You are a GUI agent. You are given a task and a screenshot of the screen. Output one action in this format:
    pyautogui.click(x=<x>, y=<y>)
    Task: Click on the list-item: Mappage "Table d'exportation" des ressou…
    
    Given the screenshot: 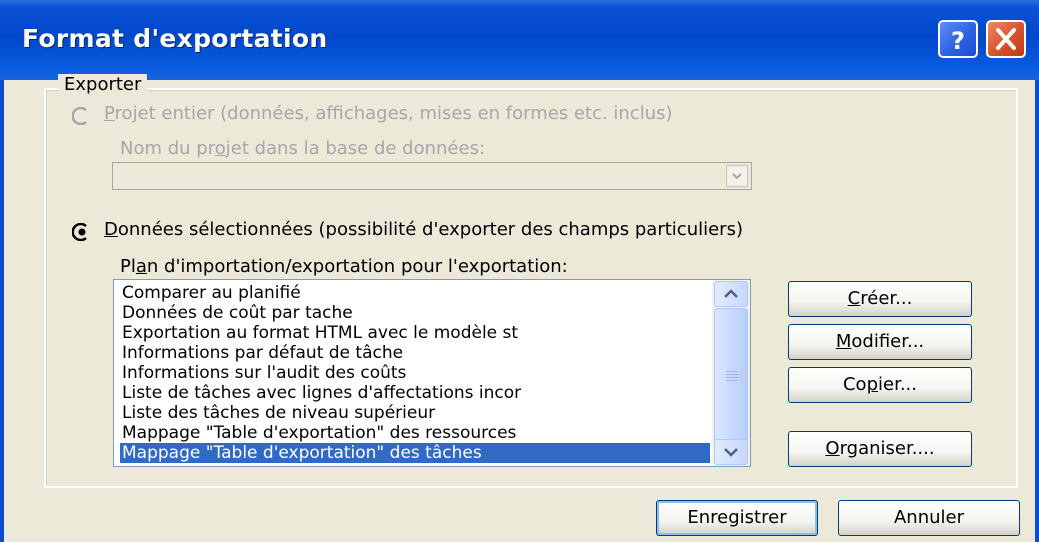 What is the action you would take?
    pyautogui.click(x=415, y=433)
    